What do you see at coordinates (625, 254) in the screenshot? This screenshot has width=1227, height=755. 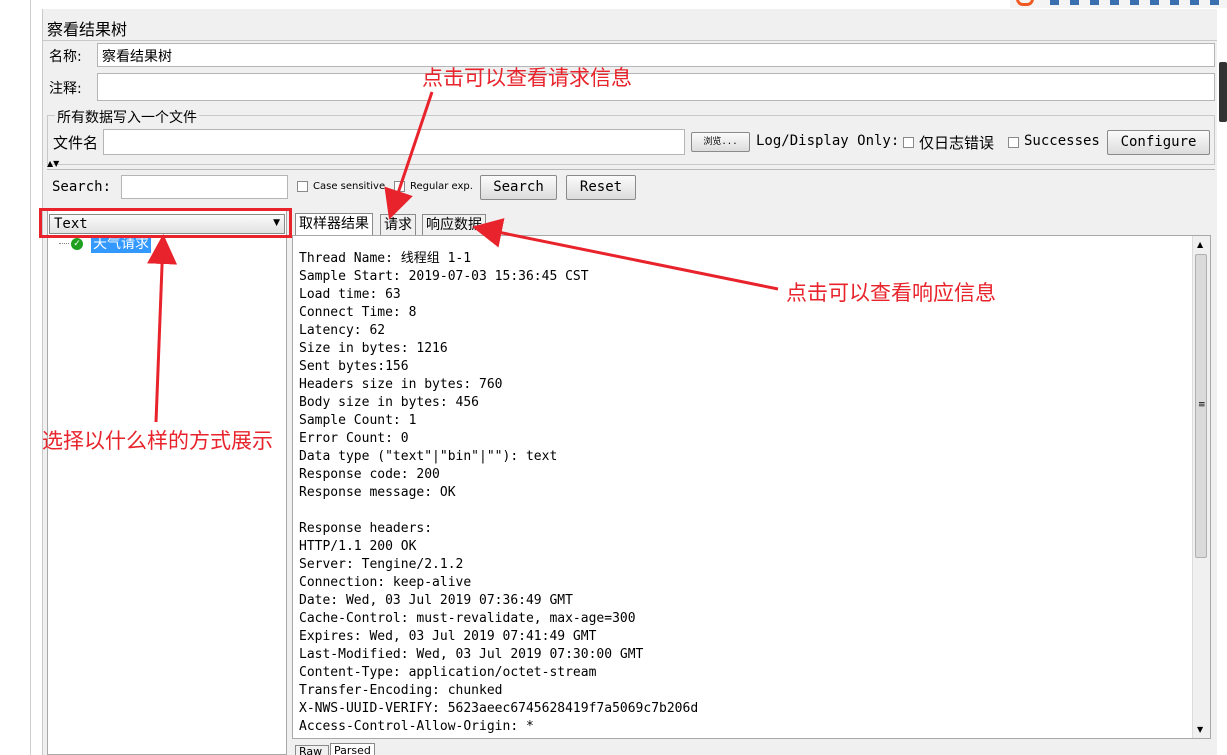 I see `response-arrow` at bounding box center [625, 254].